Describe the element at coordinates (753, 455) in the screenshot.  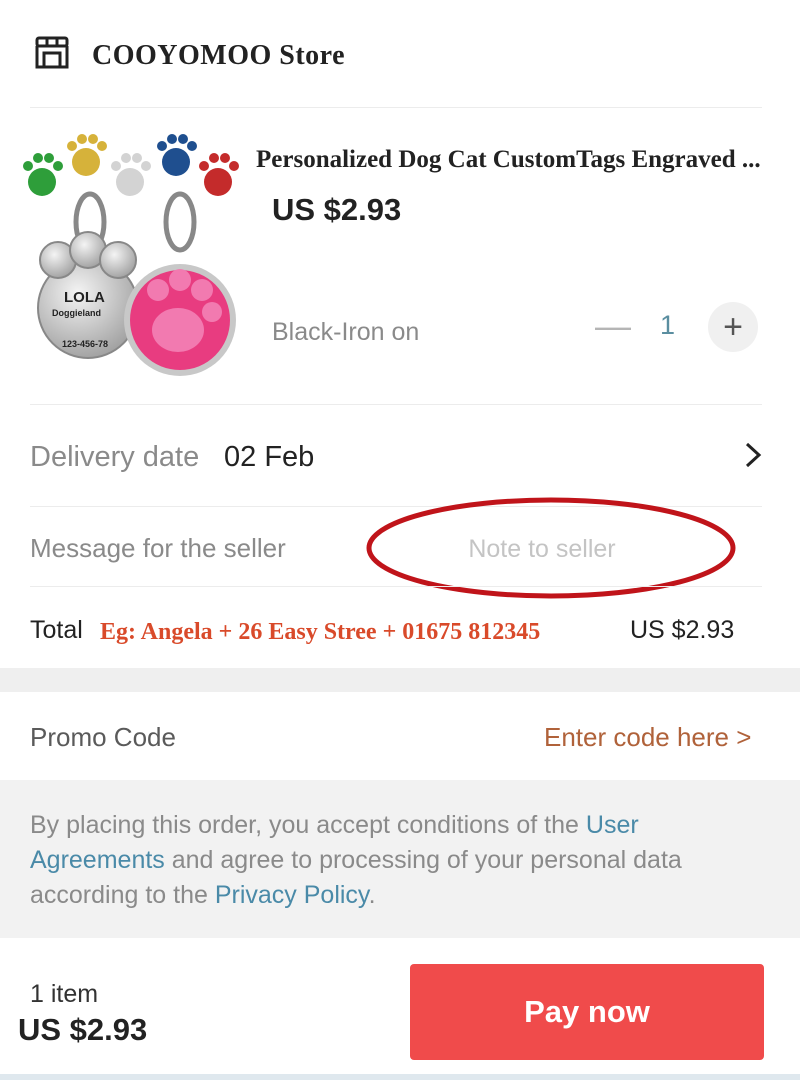
I see `chevron-right-icon` at that location.